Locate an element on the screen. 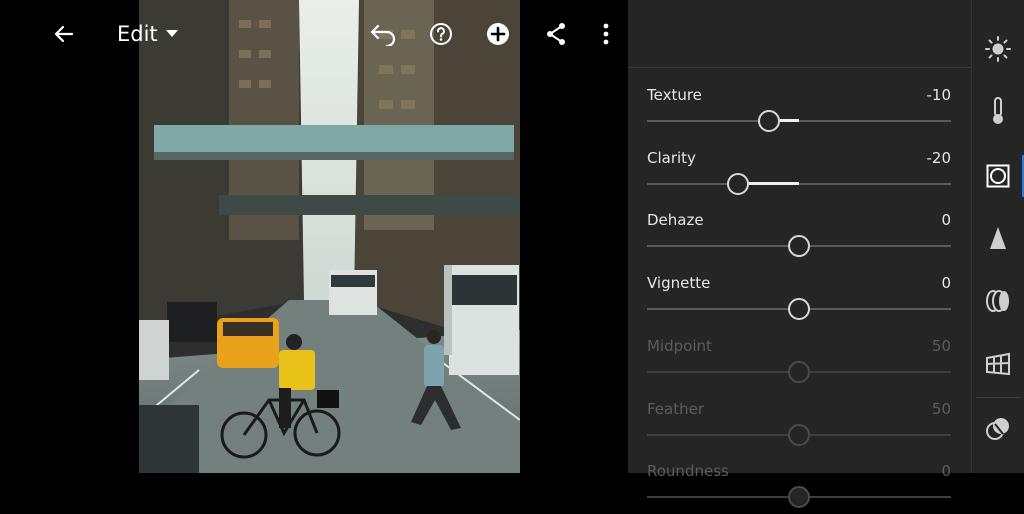 This screenshot has height=514, width=1024. light-icon is located at coordinates (998, 49).